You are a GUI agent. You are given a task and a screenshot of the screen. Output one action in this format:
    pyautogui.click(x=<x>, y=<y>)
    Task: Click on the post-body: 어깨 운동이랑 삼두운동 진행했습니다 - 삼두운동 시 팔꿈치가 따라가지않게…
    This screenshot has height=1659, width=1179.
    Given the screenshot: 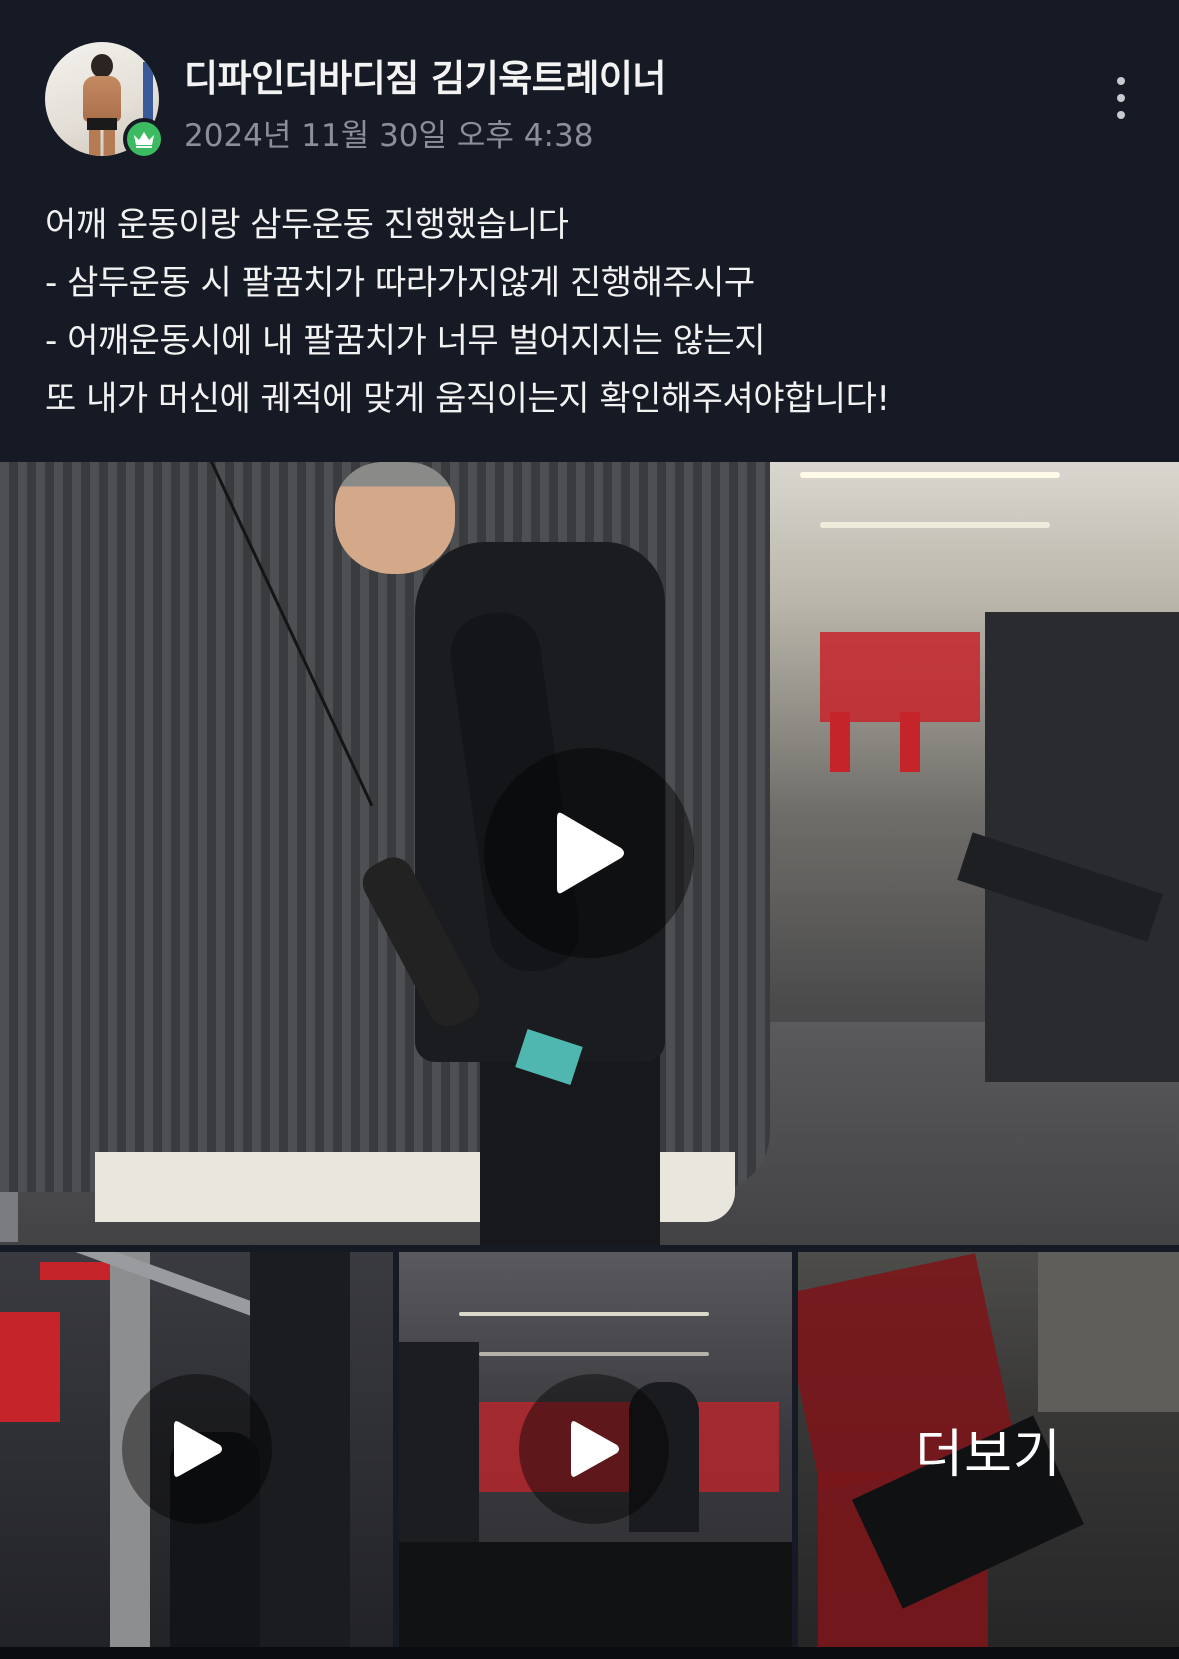 What is the action you would take?
    pyautogui.click(x=600, y=312)
    